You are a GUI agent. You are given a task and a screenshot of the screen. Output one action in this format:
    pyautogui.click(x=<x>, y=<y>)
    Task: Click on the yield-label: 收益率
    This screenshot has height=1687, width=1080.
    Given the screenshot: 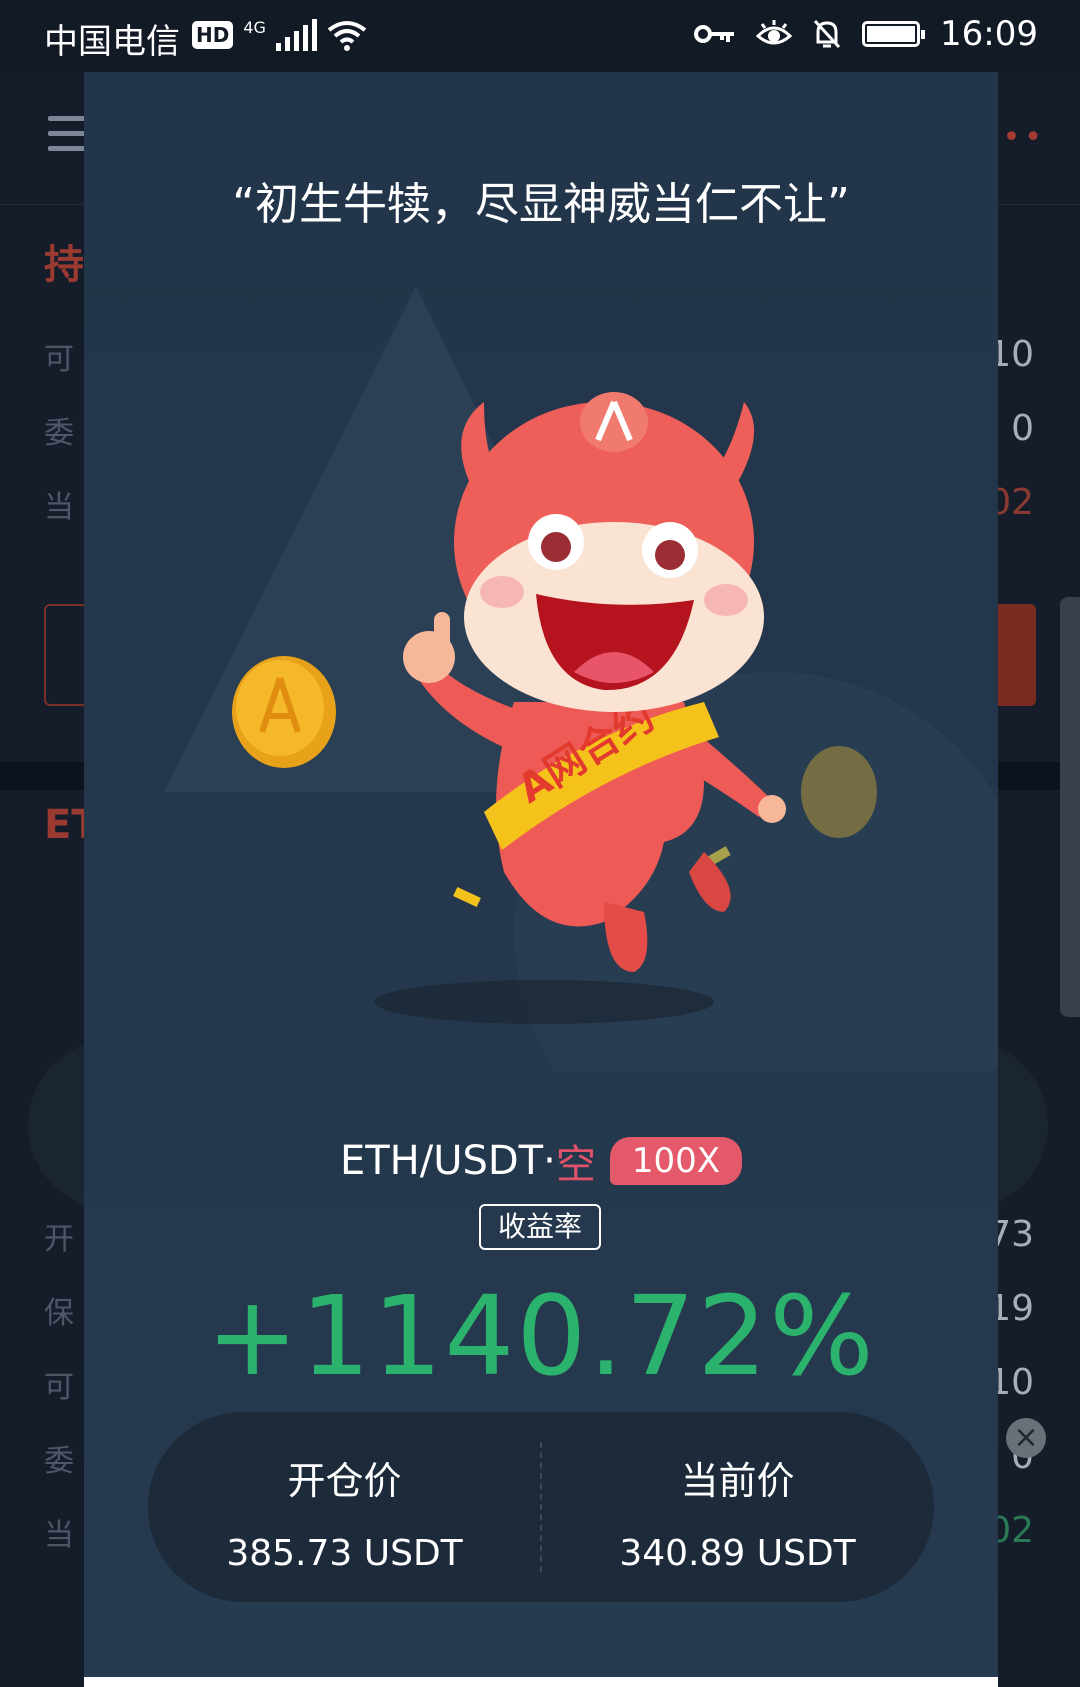 What is the action you would take?
    pyautogui.click(x=540, y=1227)
    